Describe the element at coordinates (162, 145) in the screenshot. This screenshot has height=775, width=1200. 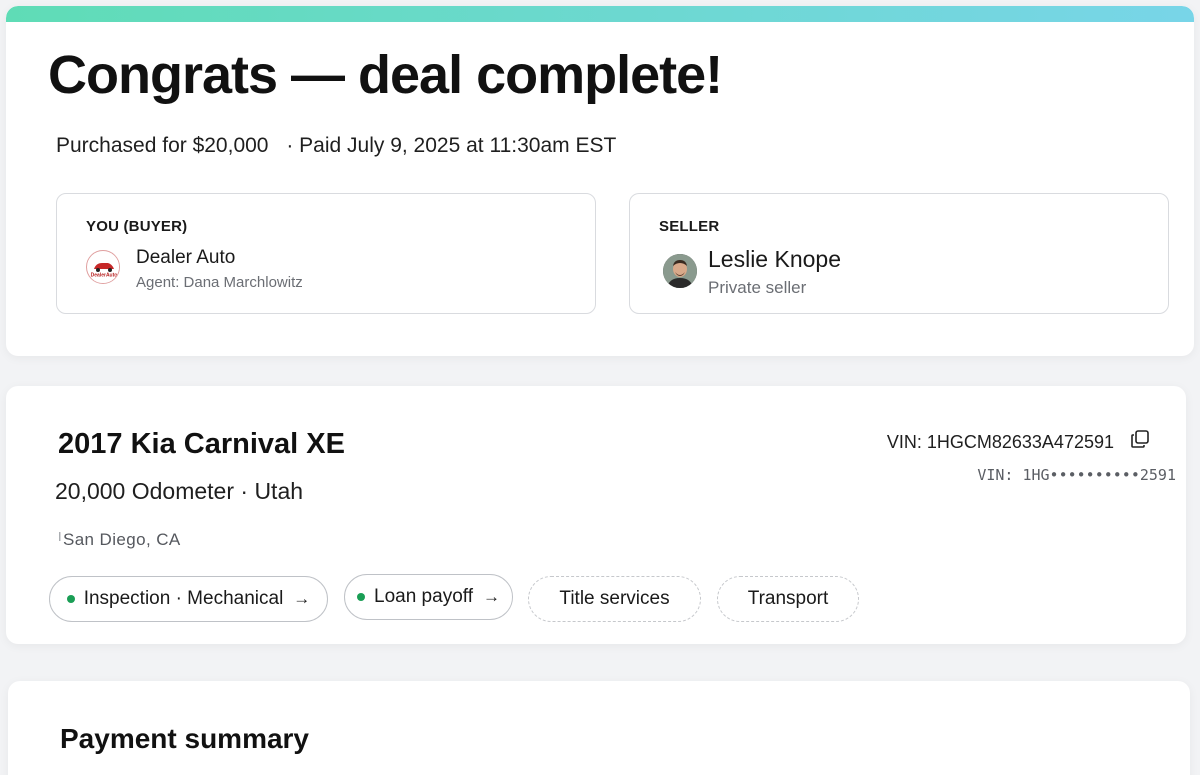
I see `purchase-price: Purchased for $20,000` at that location.